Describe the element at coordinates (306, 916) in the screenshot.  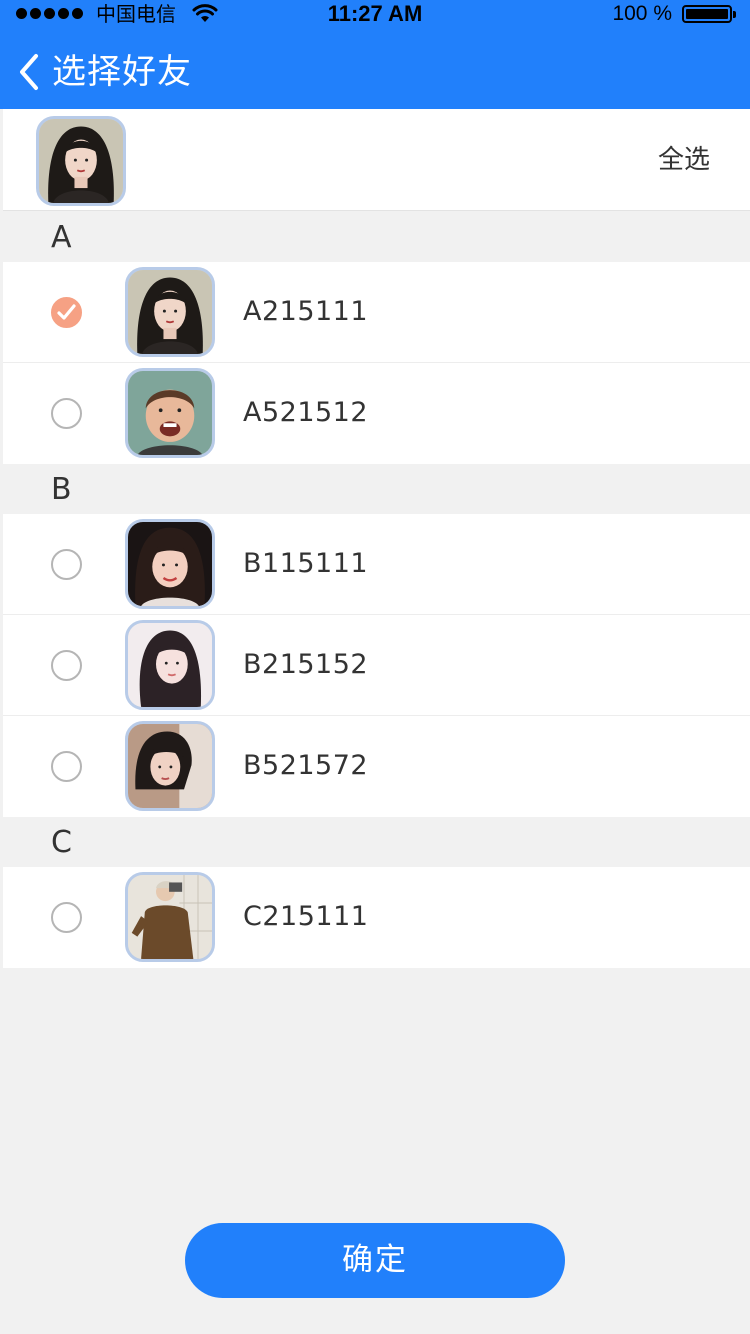
I see `contact-name: C215111` at that location.